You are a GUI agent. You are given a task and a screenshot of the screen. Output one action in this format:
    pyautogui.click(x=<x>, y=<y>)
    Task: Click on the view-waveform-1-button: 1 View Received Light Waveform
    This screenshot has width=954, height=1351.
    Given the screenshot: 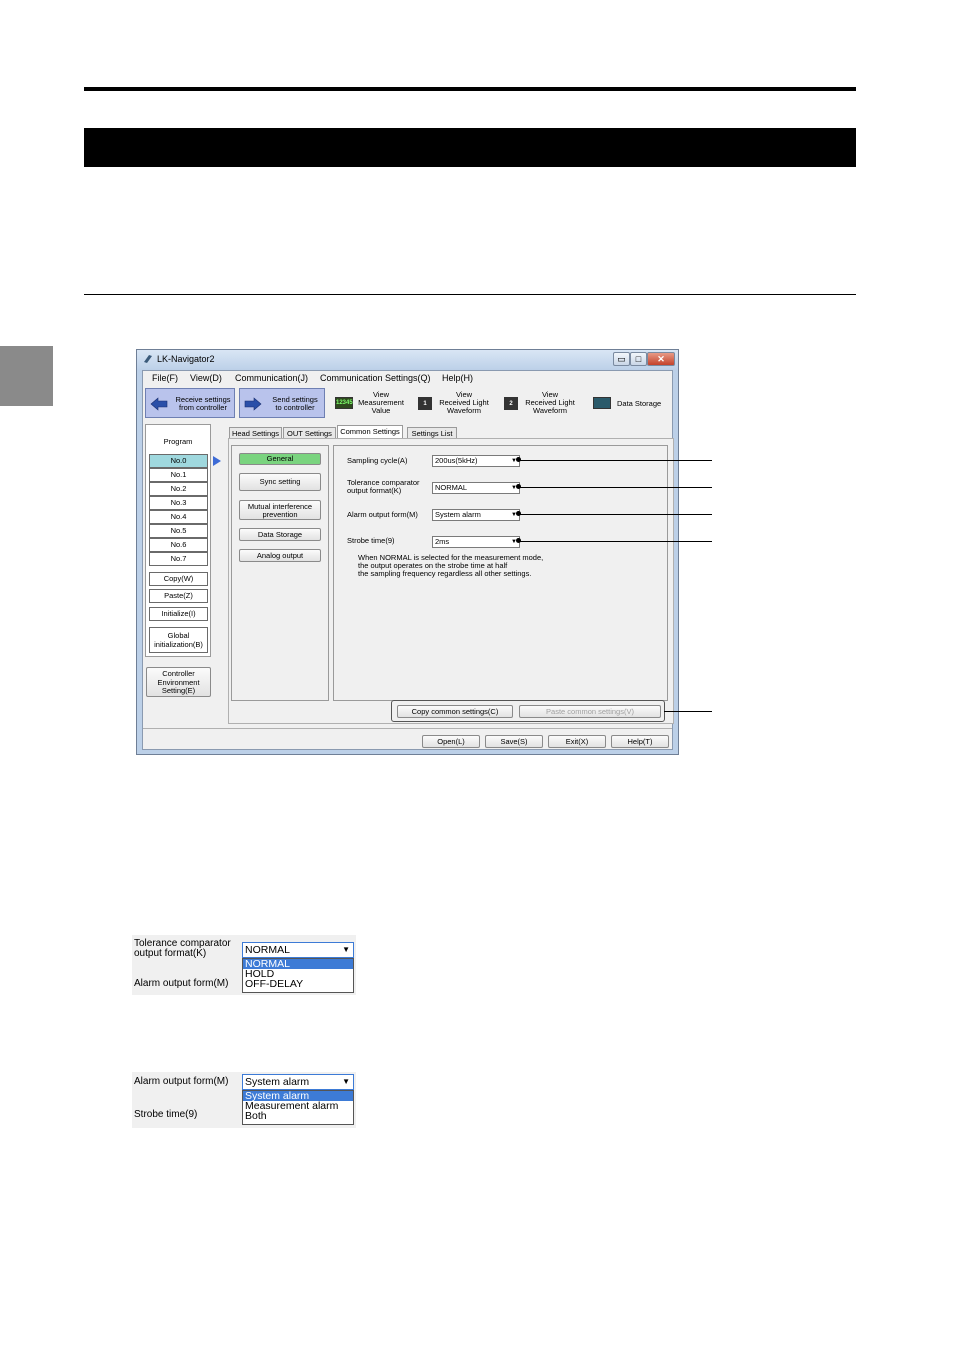 What is the action you would take?
    pyautogui.click(x=456, y=403)
    